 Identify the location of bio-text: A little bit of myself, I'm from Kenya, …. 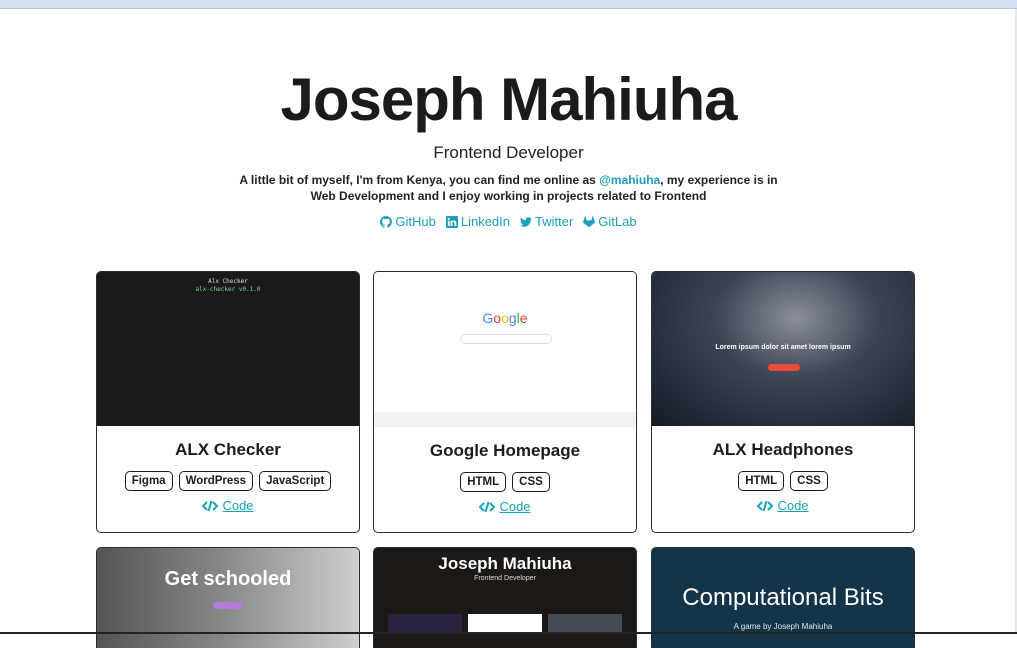
(509, 188).